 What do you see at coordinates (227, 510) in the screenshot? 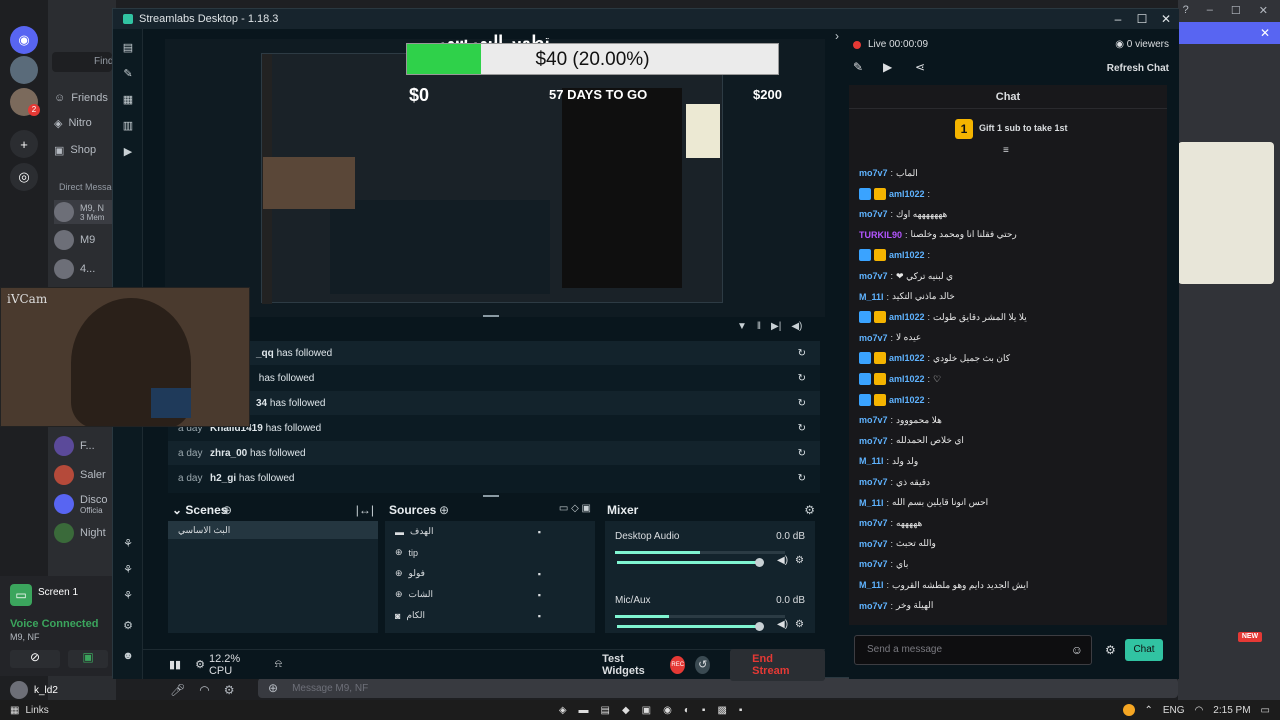
I see `add-scene-icon: ⊕` at bounding box center [227, 510].